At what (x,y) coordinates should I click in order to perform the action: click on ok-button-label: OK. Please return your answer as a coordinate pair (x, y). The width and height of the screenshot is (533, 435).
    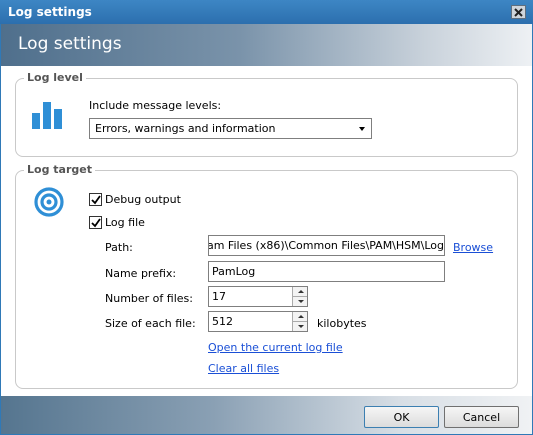
    Looking at the image, I should click on (401, 417).